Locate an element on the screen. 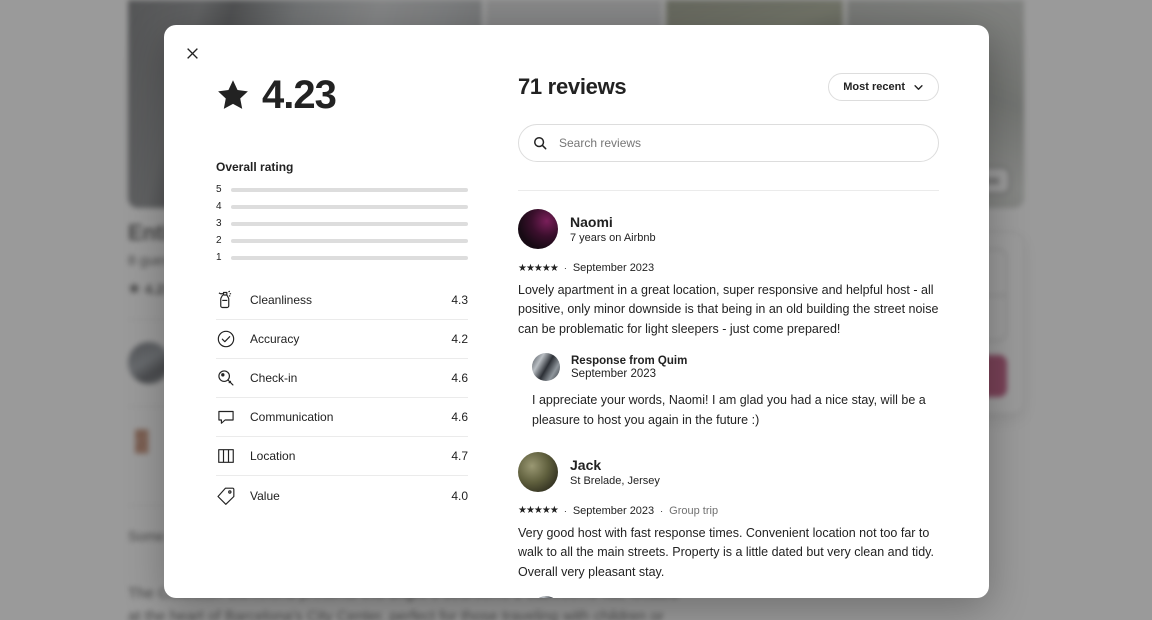  reviewer-name: Jack is located at coordinates (586, 464).